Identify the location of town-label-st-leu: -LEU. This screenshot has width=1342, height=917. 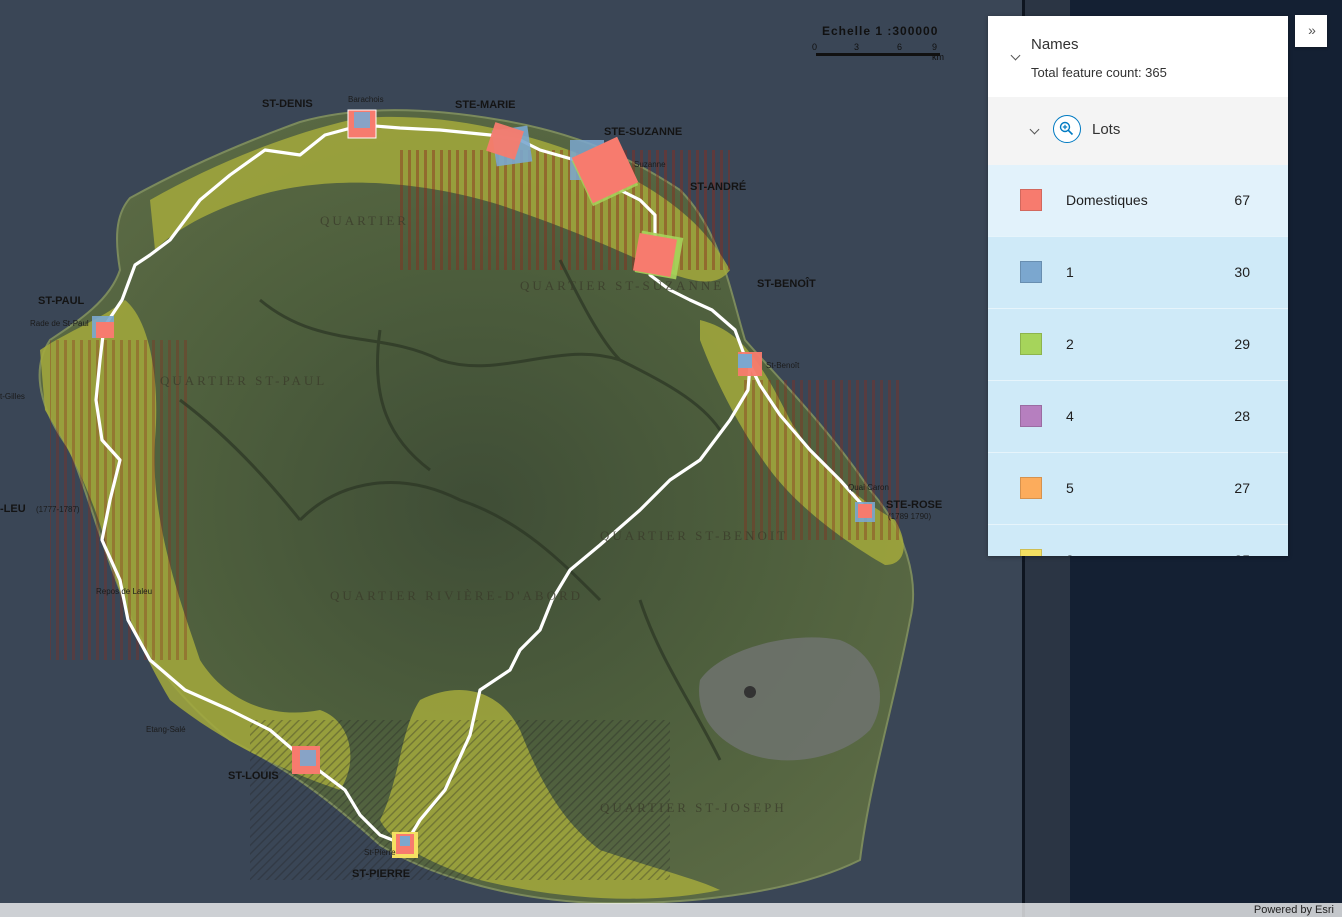
(13, 509).